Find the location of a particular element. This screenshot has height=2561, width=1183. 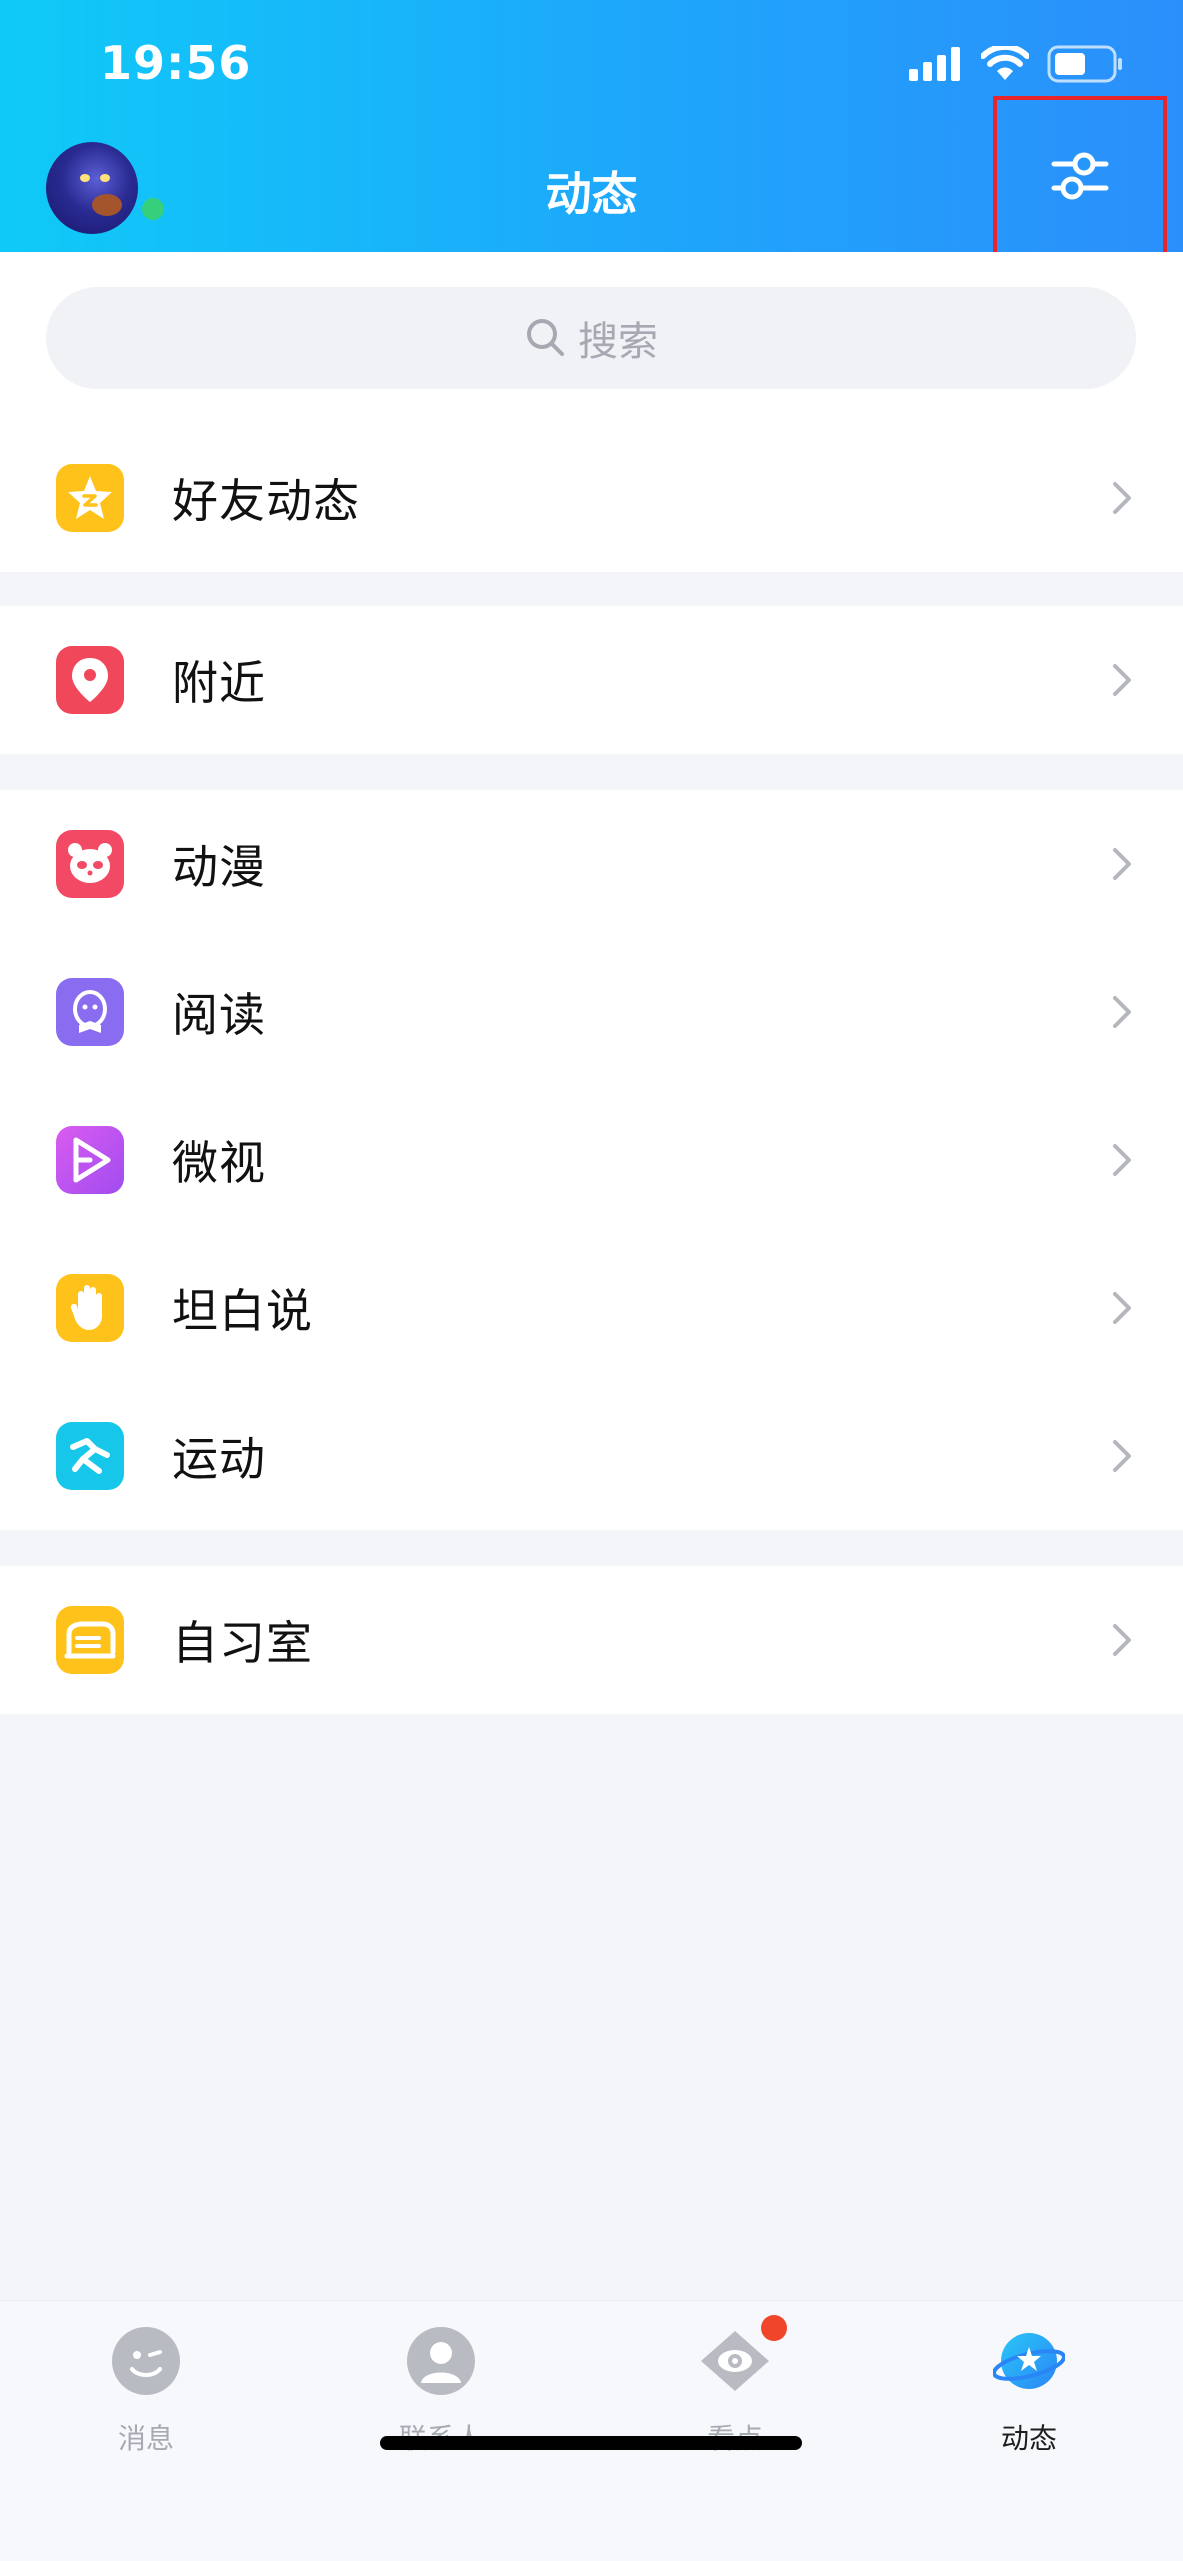

wifi-icon is located at coordinates (1005, 63).